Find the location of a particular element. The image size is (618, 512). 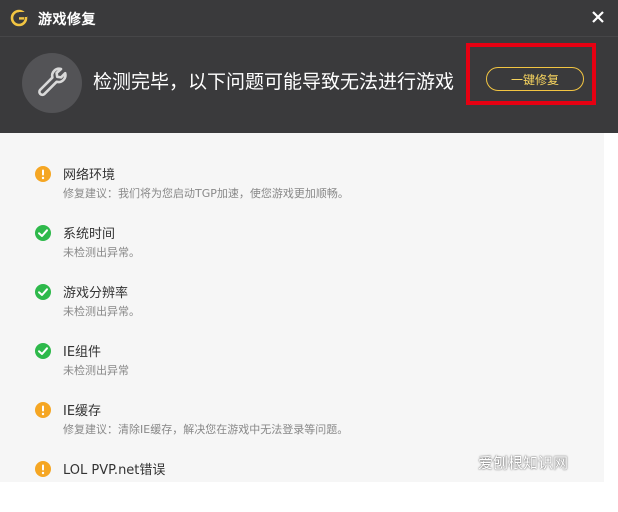

item-title: 系统时间 is located at coordinates (89, 234).